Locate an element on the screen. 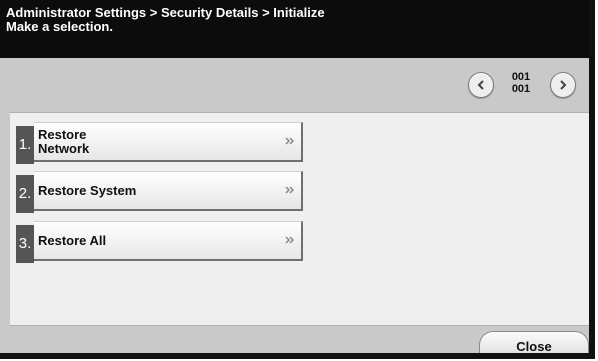  chevron-right-icon is located at coordinates (563, 85).